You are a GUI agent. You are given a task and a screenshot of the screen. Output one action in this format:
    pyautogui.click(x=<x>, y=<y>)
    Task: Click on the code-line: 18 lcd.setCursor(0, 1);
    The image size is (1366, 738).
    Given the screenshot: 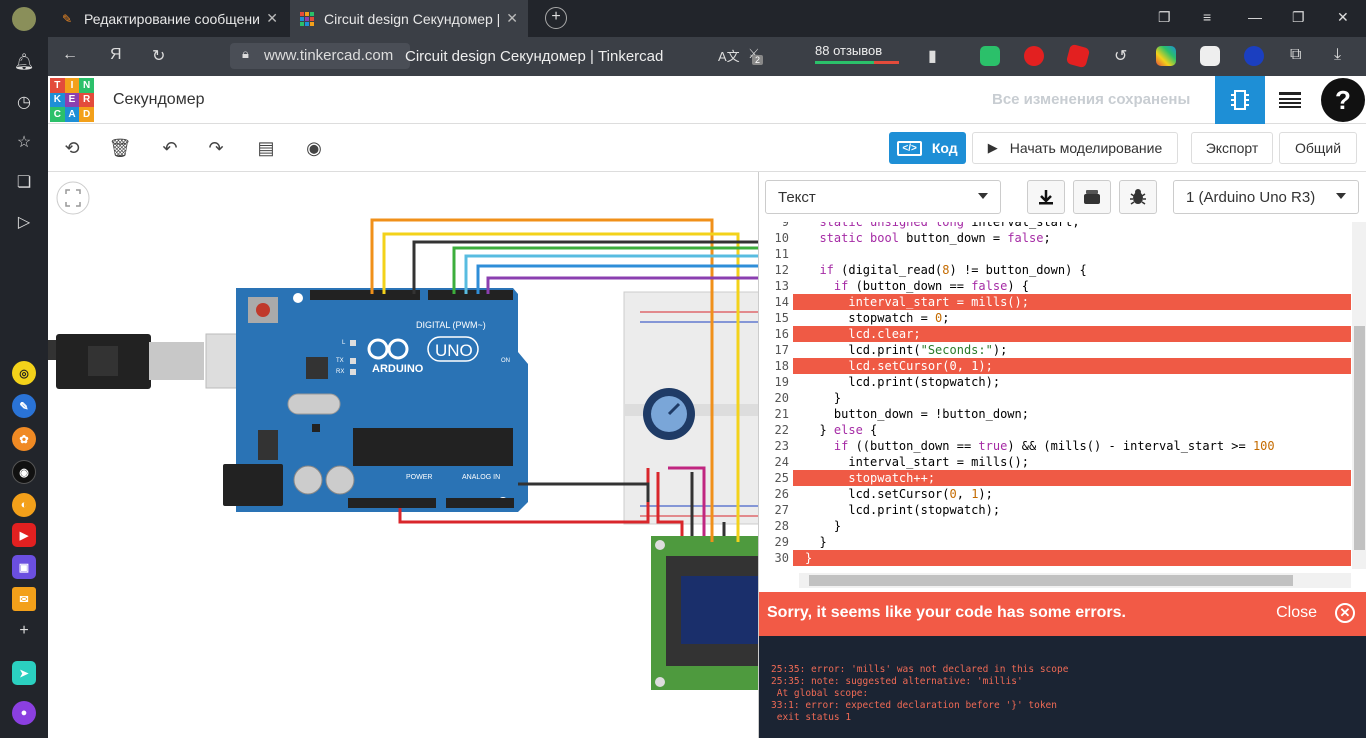 What is the action you would take?
    pyautogui.click(x=1055, y=366)
    